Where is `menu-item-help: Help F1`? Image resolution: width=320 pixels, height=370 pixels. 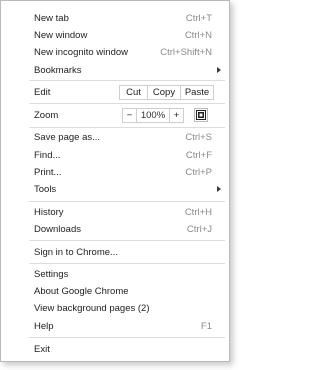 menu-item-help: Help F1 is located at coordinates (115, 326).